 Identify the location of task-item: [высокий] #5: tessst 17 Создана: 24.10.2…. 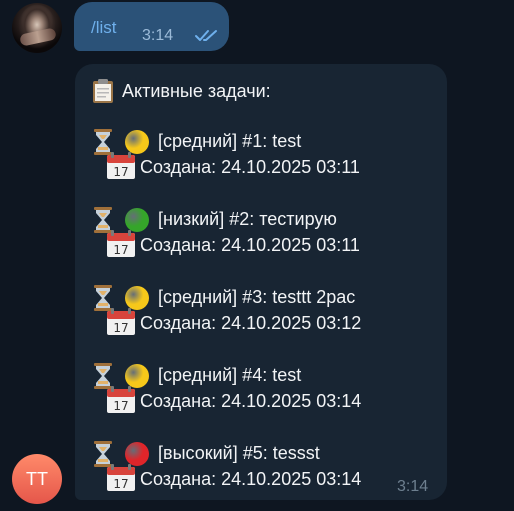
(262, 463).